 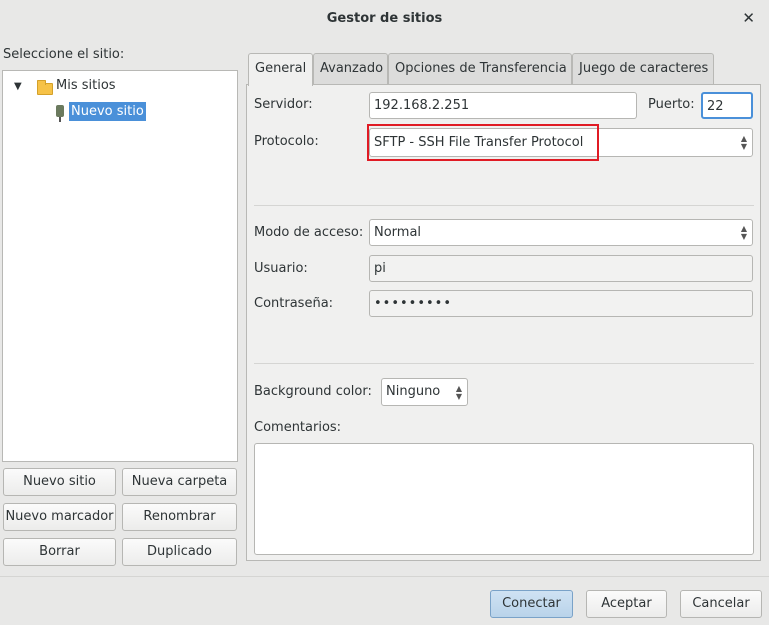 I want to click on bg-color-select: Ninguno ▲ ▼, so click(x=424, y=392).